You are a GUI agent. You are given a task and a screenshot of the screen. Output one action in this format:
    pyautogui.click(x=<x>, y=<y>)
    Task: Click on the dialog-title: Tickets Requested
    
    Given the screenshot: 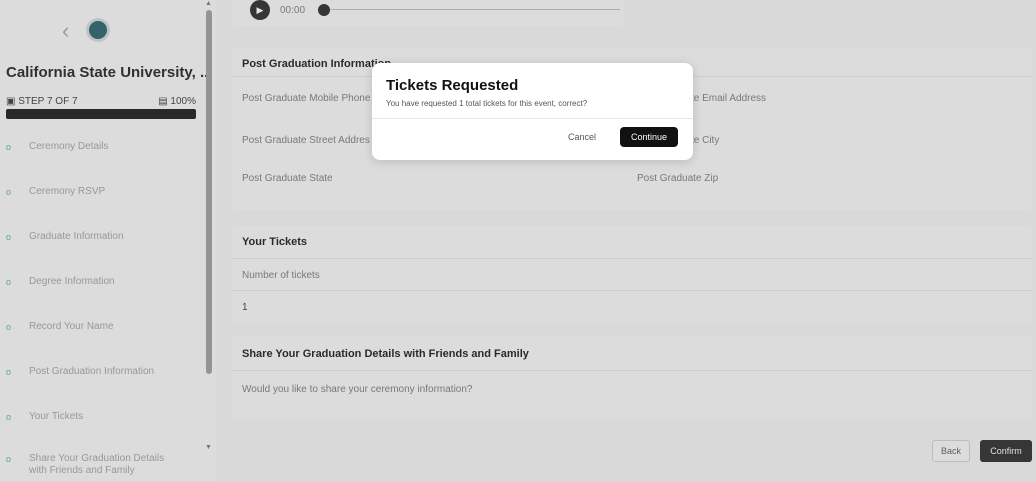 What is the action you would take?
    pyautogui.click(x=452, y=85)
    